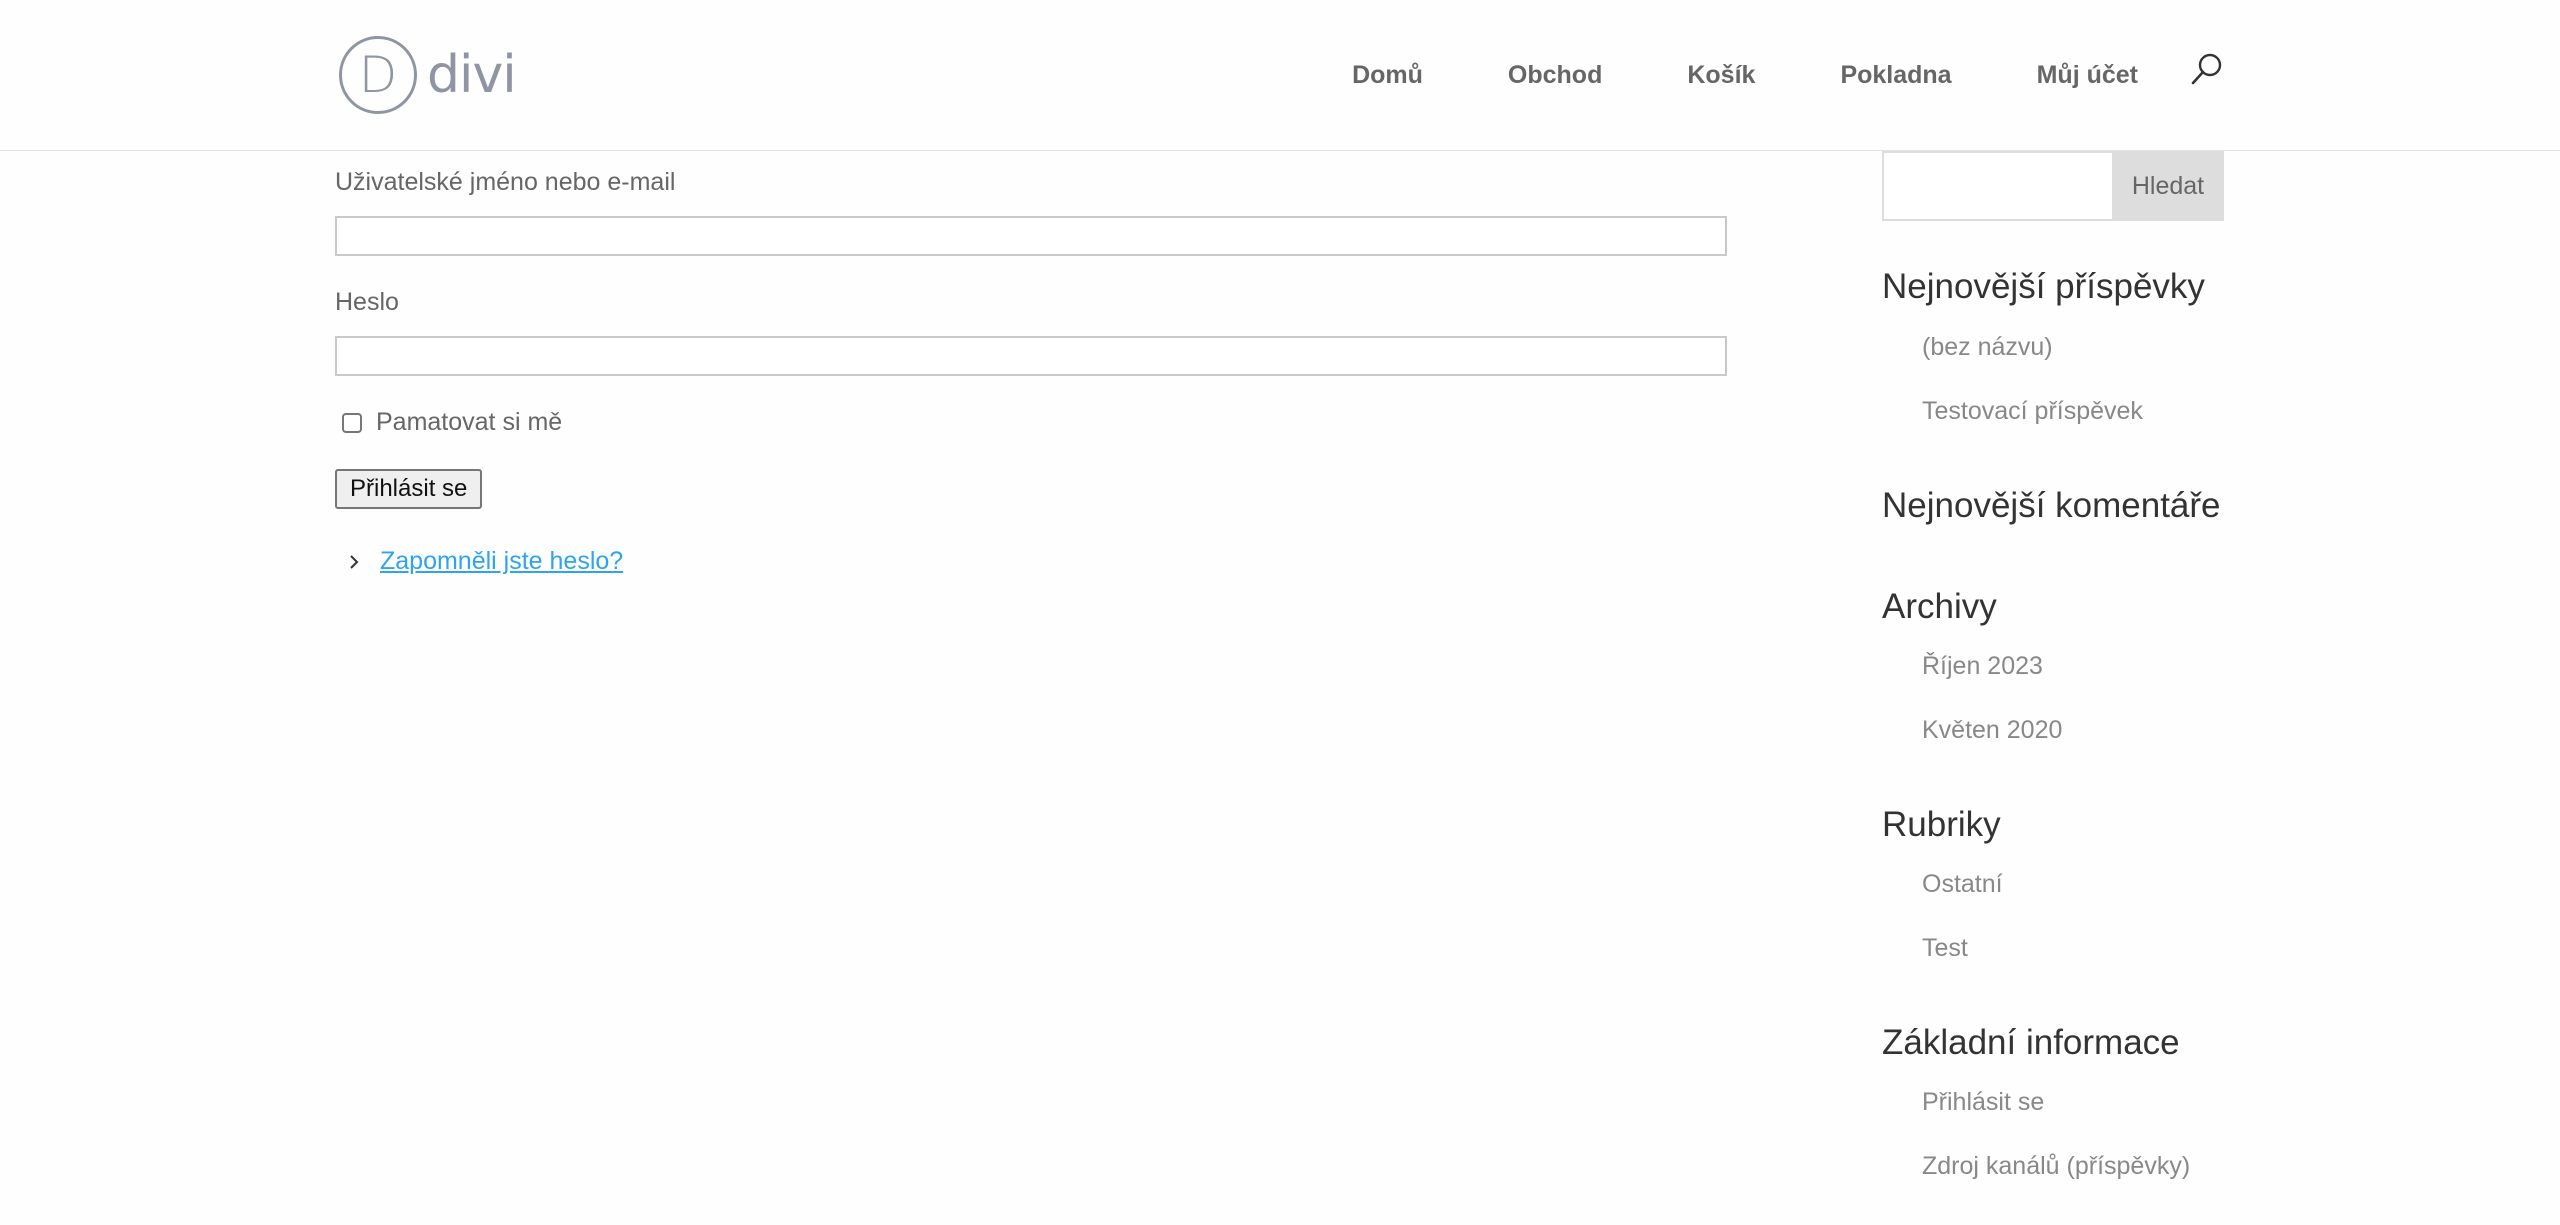 The image size is (2560, 1225). I want to click on nav-item-my-account: Můj účet, so click(2087, 75).